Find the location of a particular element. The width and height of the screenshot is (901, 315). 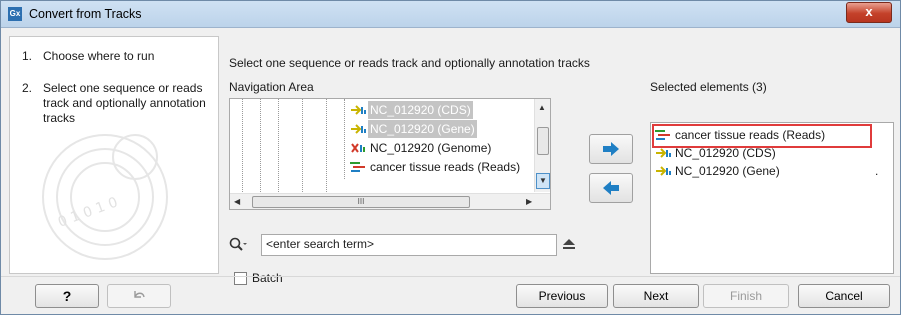

arrow-right-icon is located at coordinates (611, 149).